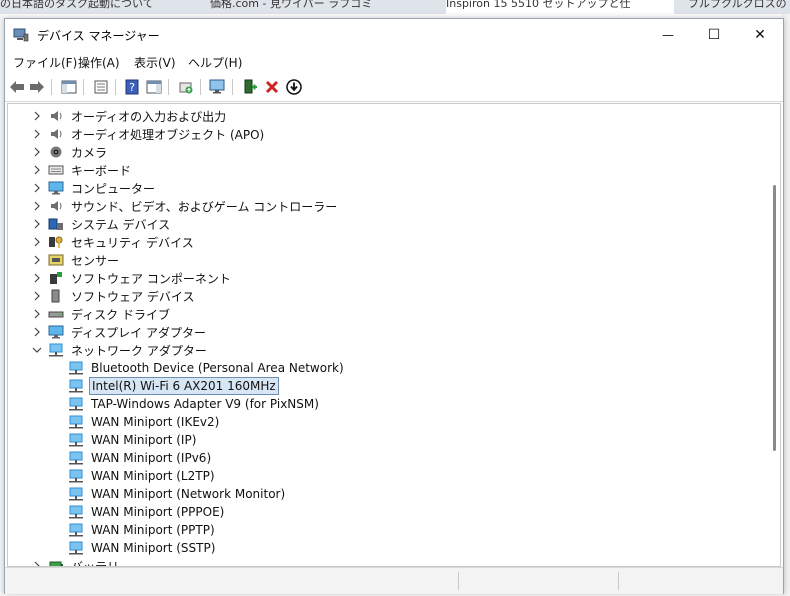 The image size is (790, 596). What do you see at coordinates (45, 62) in the screenshot?
I see `menu-file: ファイル(F)` at bounding box center [45, 62].